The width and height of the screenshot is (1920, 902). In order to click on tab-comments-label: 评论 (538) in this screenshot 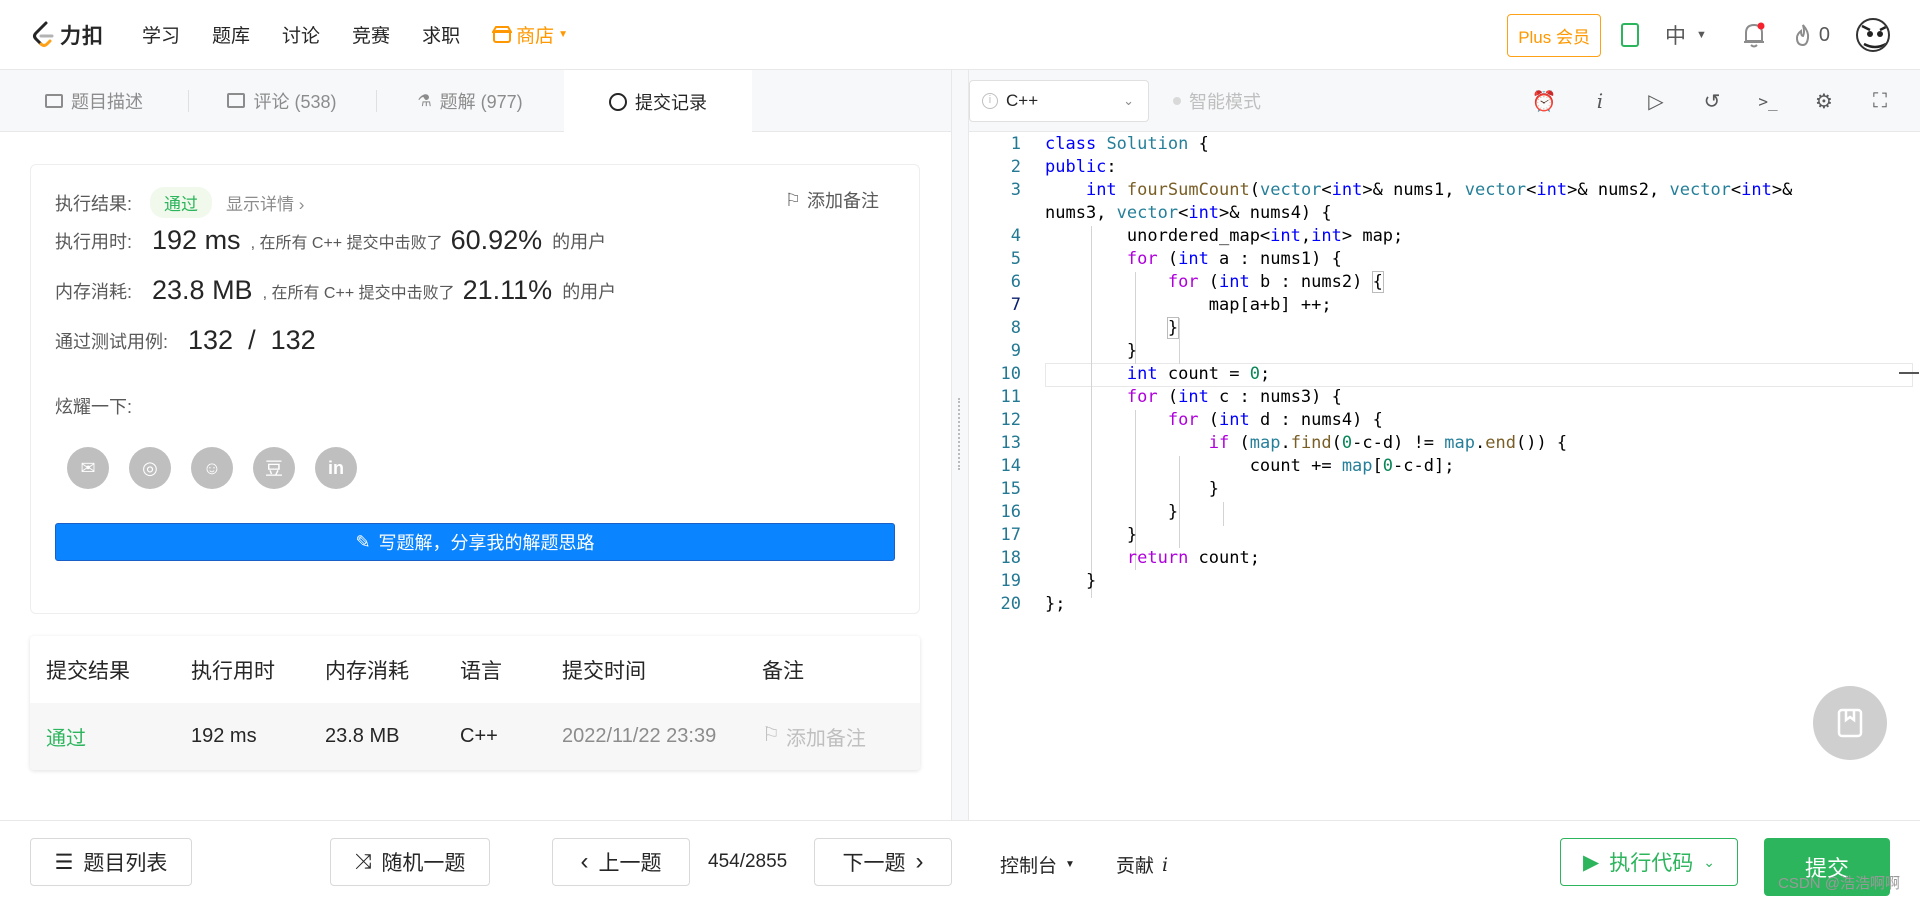, I will do `click(295, 101)`.